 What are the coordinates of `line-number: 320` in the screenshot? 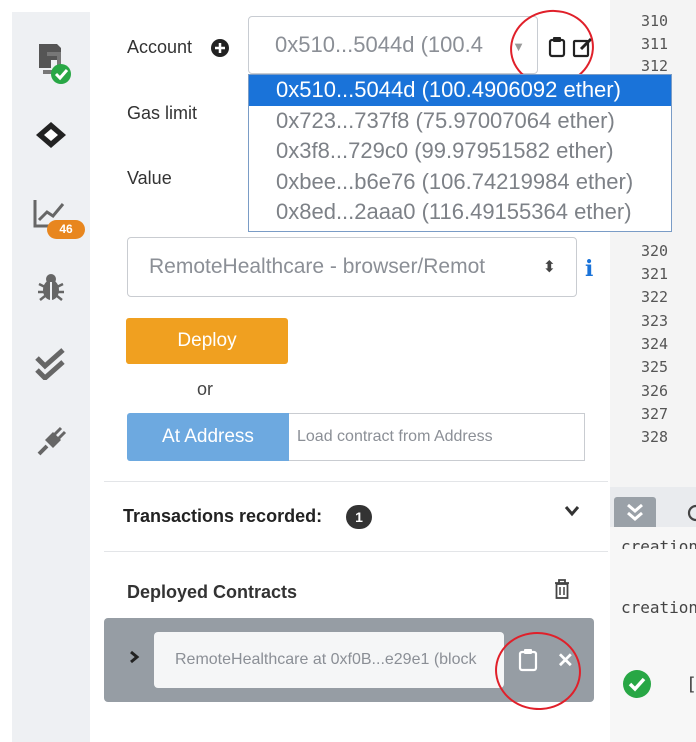 It's located at (655, 251).